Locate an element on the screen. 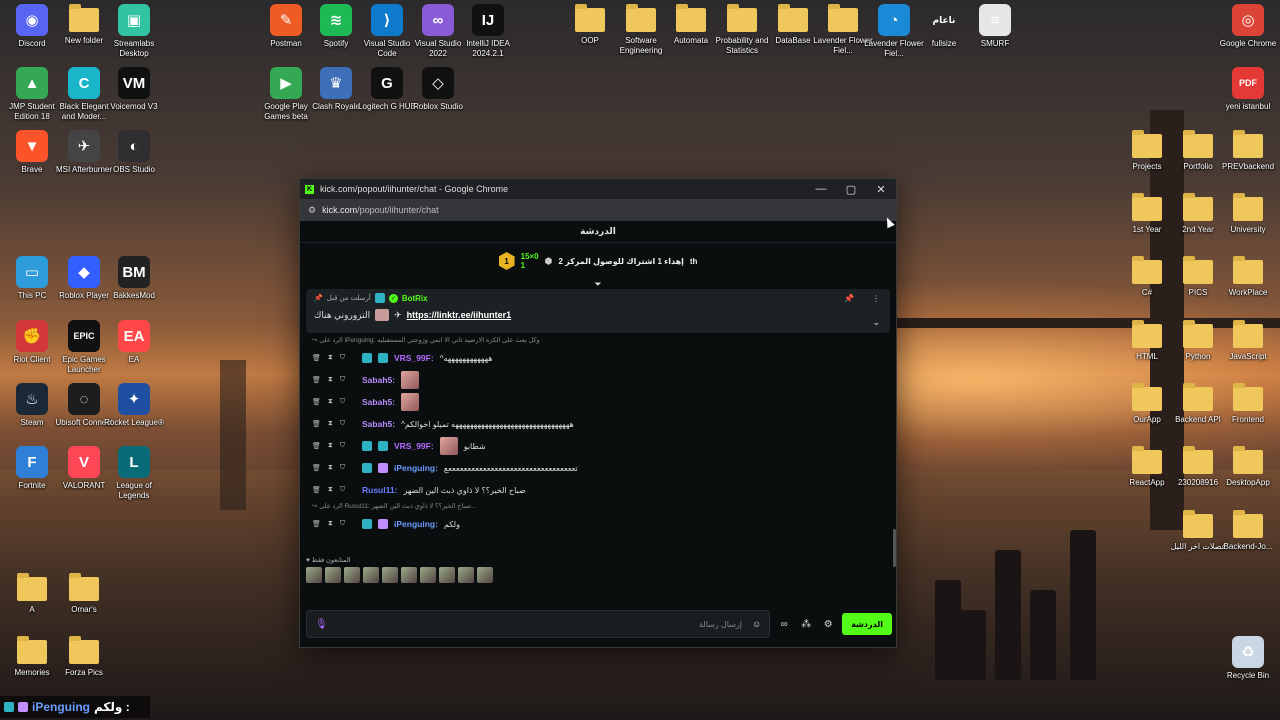 The width and height of the screenshot is (1280, 720). collapse-arrow-icon: ⏷ is located at coordinates (598, 284).